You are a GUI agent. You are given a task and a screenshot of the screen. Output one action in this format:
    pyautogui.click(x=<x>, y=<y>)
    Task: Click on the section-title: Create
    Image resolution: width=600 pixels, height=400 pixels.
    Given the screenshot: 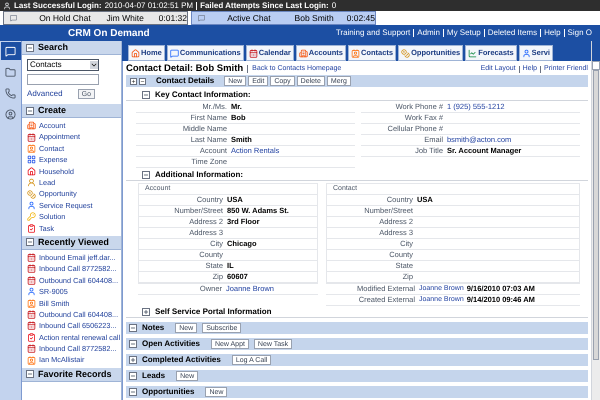 What is the action you would take?
    pyautogui.click(x=52, y=110)
    